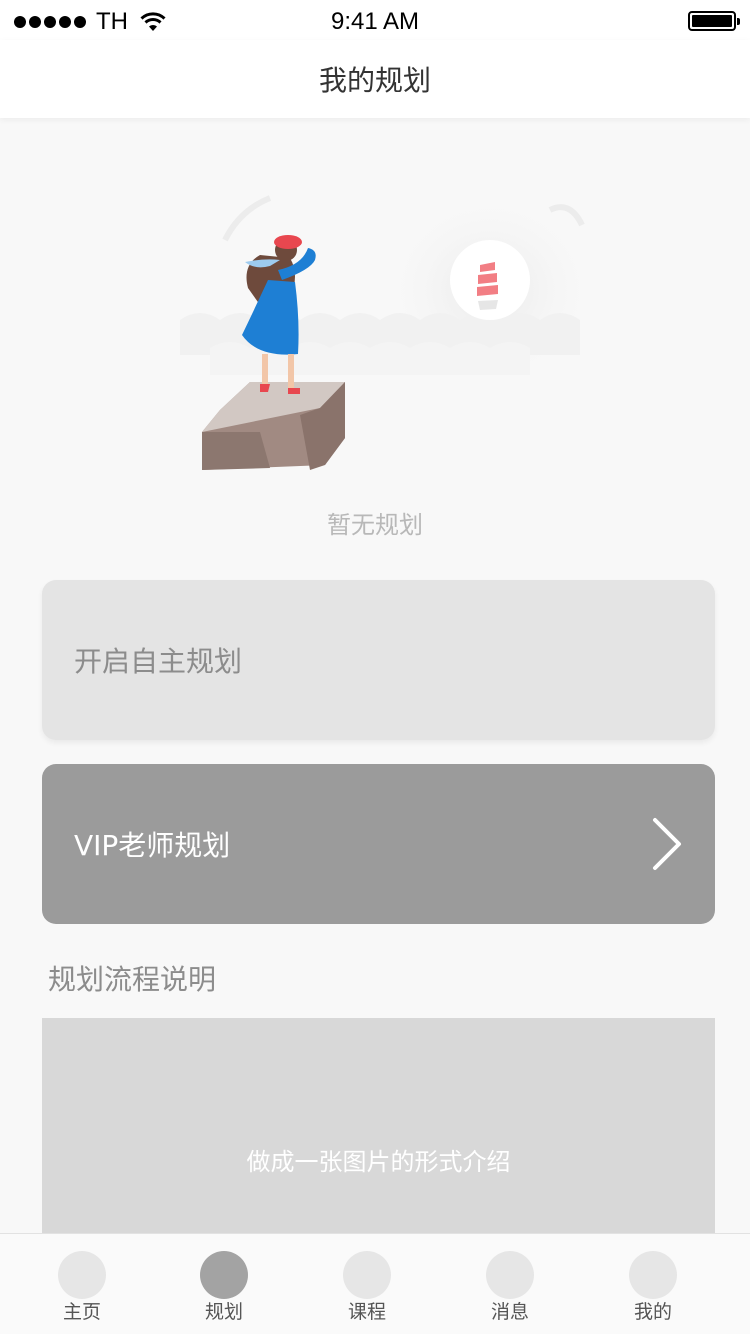  I want to click on tab-profile: 我的, so click(653, 1284).